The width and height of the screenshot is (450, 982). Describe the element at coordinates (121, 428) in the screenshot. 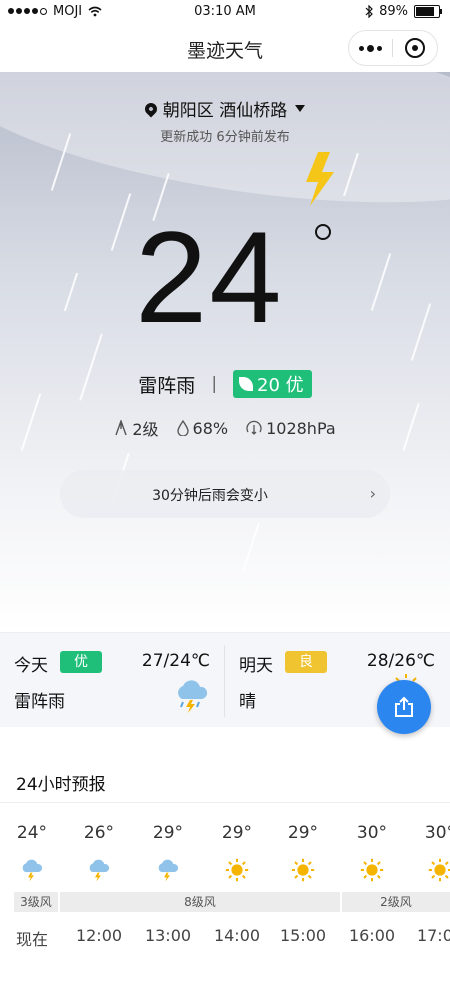

I see `wind-icon` at that location.